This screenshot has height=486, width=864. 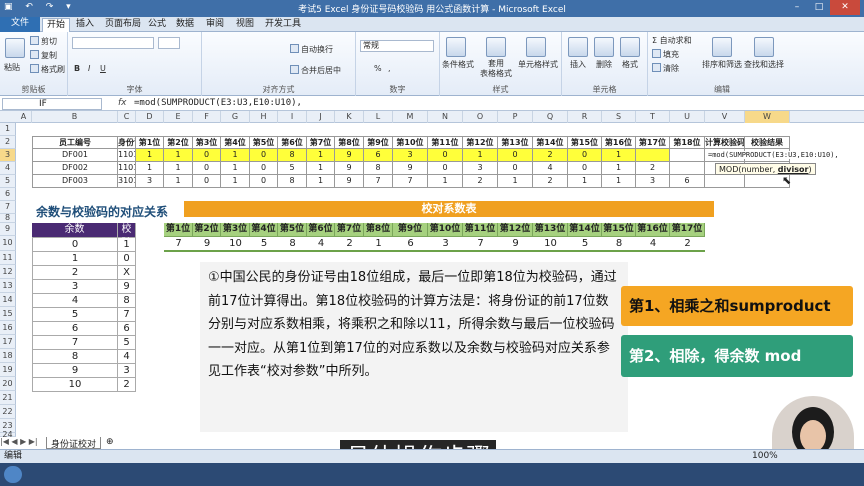 What do you see at coordinates (77, 68) in the screenshot?
I see `bold-button: B` at bounding box center [77, 68].